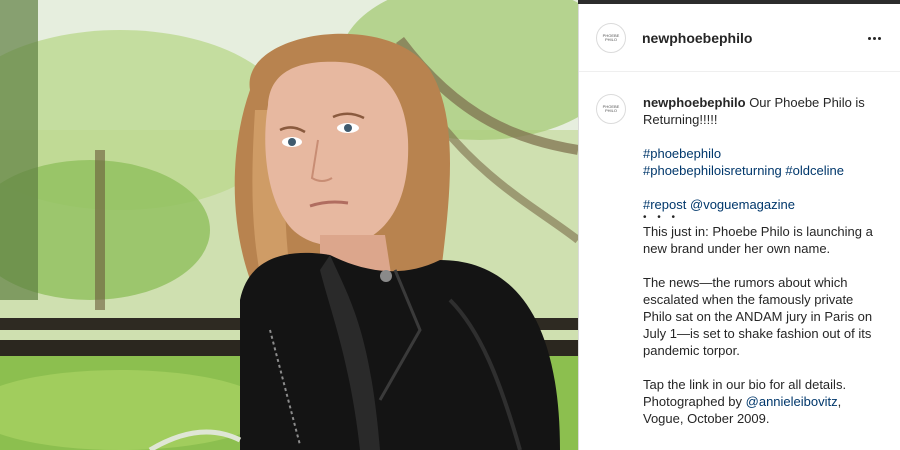 The image size is (900, 450). I want to click on hashtag-link: #oldceline, so click(814, 170).